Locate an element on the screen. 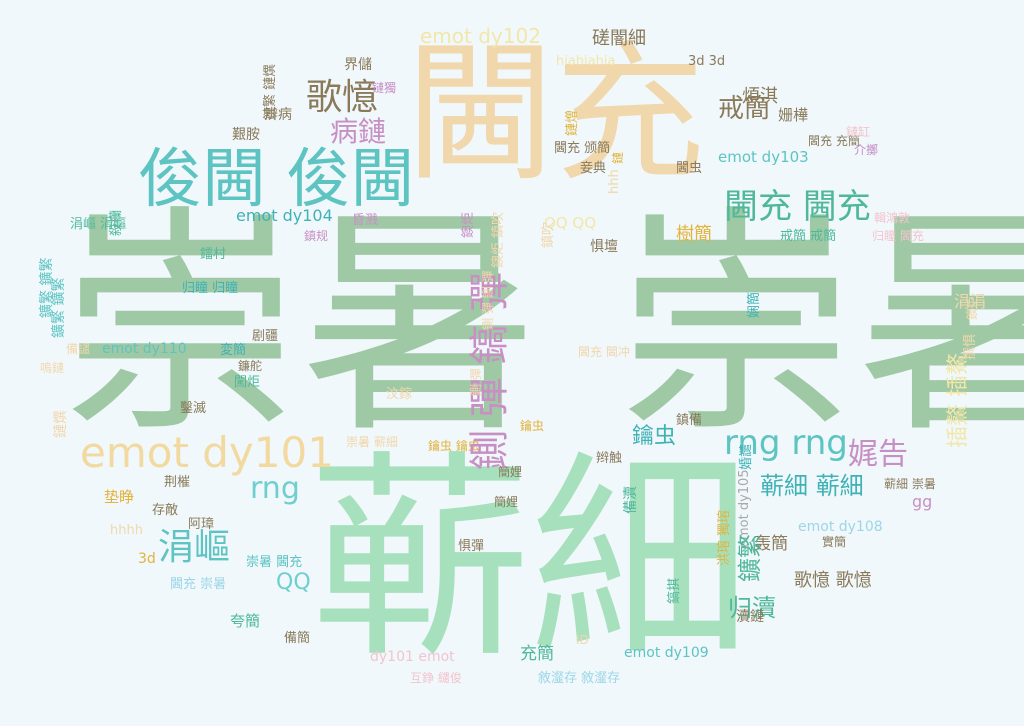 The image size is (1024, 726). vertical-word-7: 鏈熷 is located at coordinates (572, 122).